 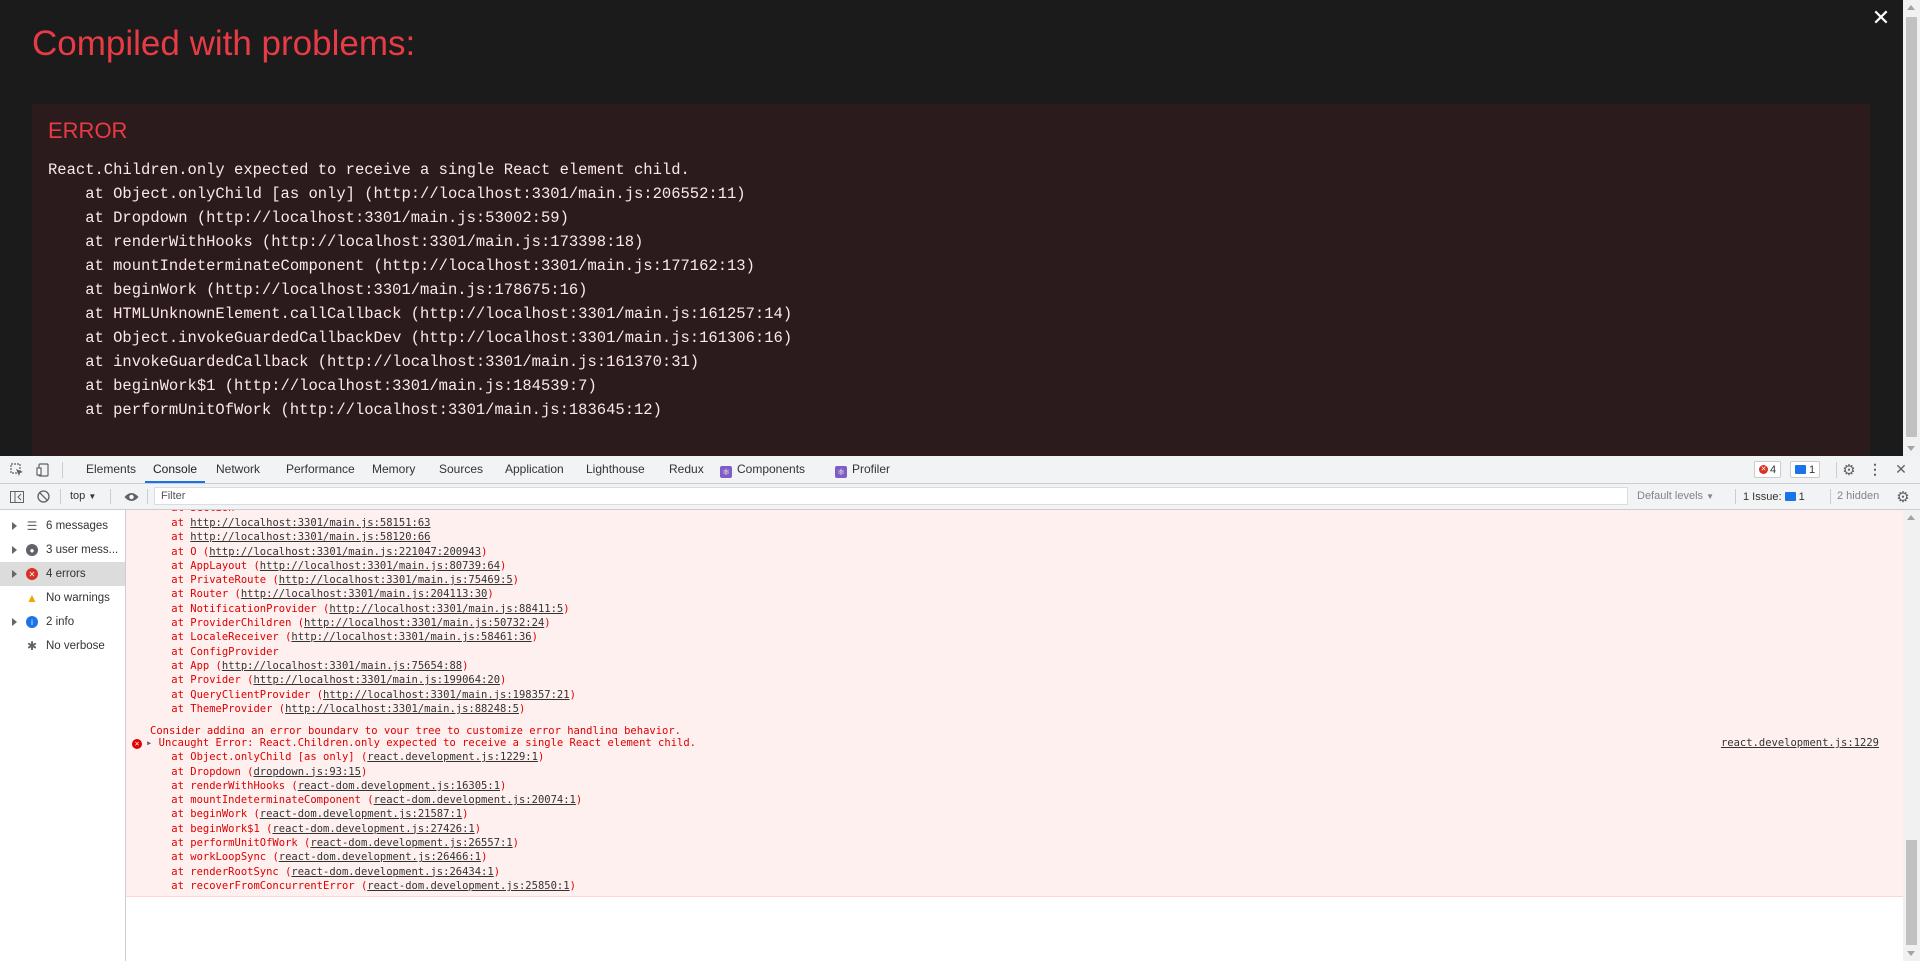 What do you see at coordinates (380, 566) in the screenshot?
I see `stack-frame-link: http://localhost:3301/main.js:80739:64` at bounding box center [380, 566].